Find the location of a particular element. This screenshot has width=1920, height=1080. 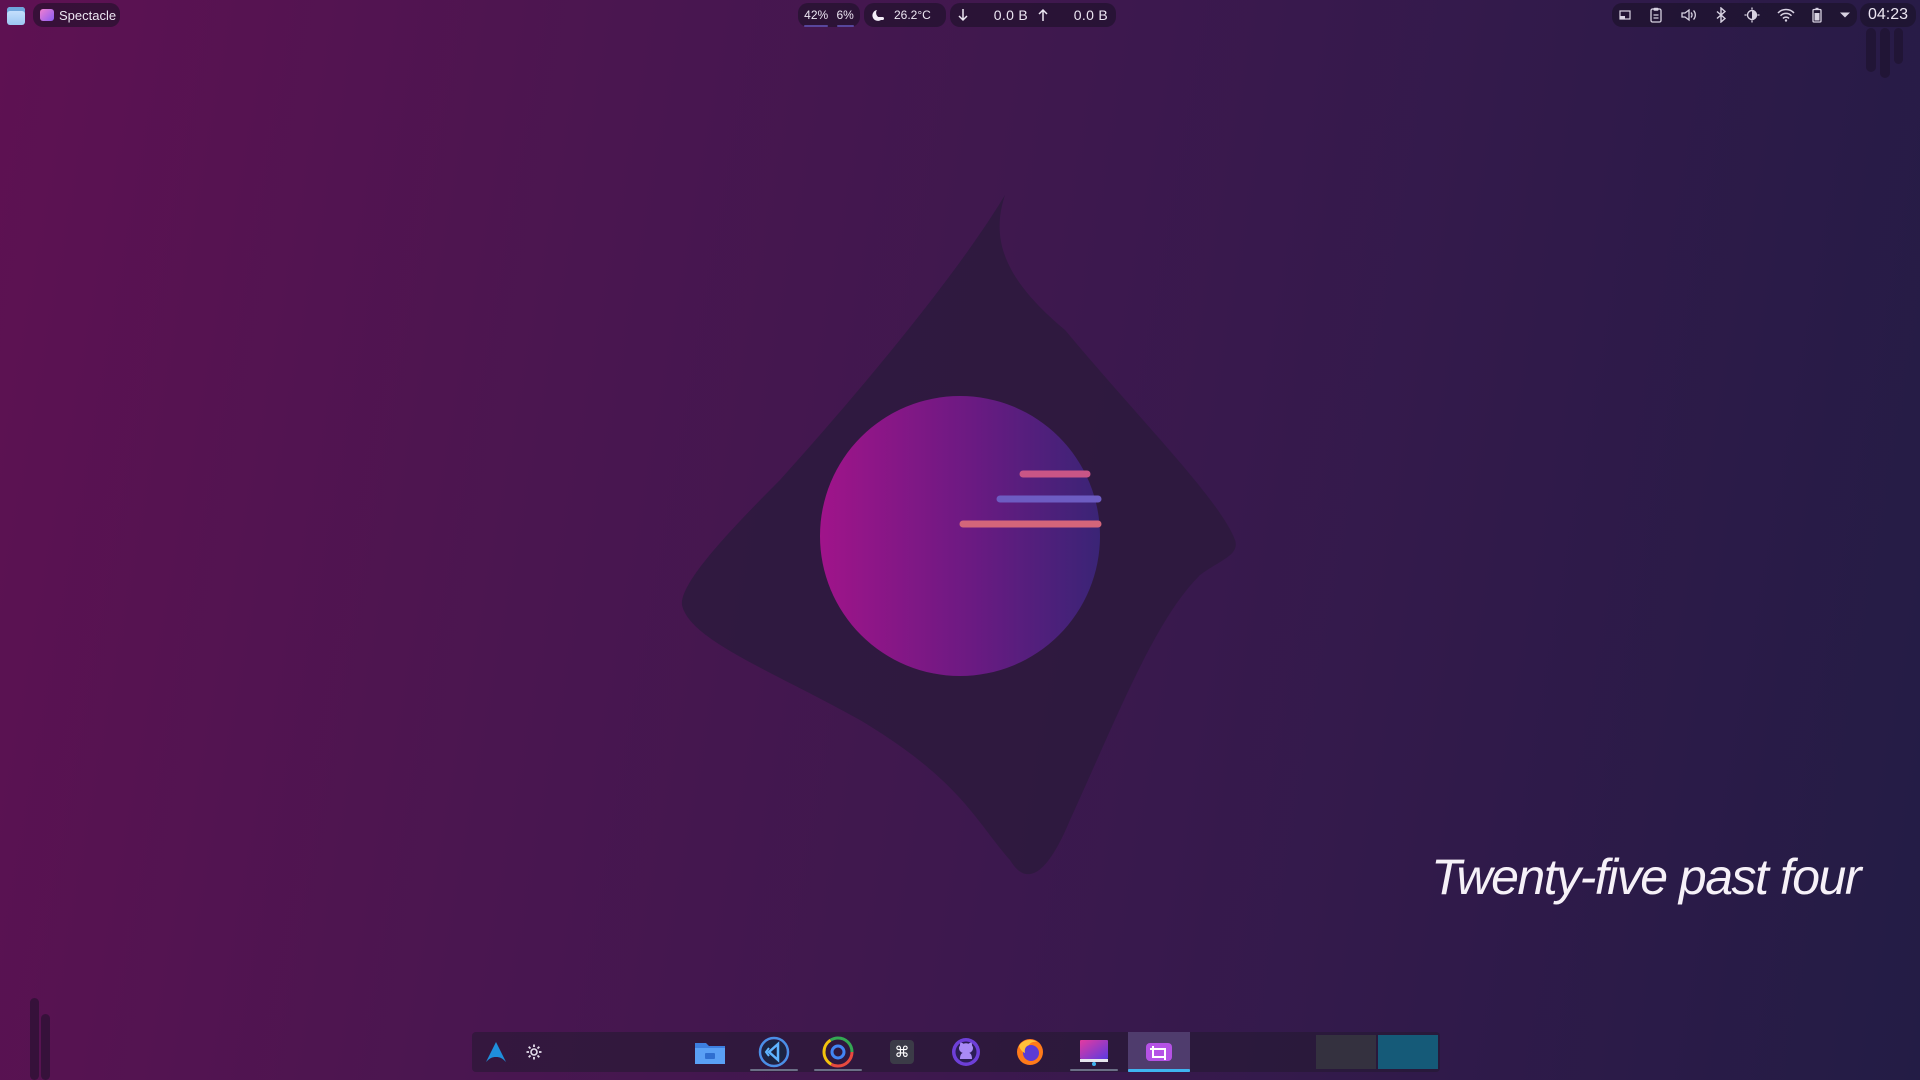

dock-display is located at coordinates (1094, 1052).